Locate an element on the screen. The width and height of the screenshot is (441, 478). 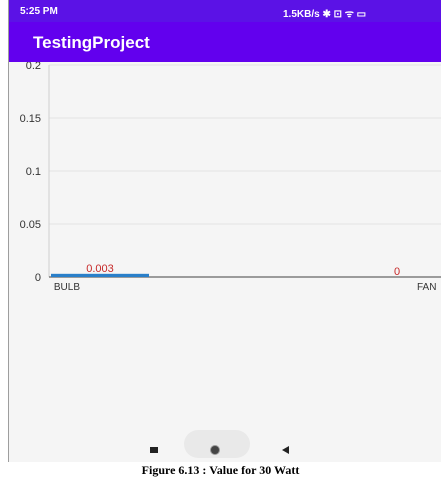
back-icon is located at coordinates (285, 450).